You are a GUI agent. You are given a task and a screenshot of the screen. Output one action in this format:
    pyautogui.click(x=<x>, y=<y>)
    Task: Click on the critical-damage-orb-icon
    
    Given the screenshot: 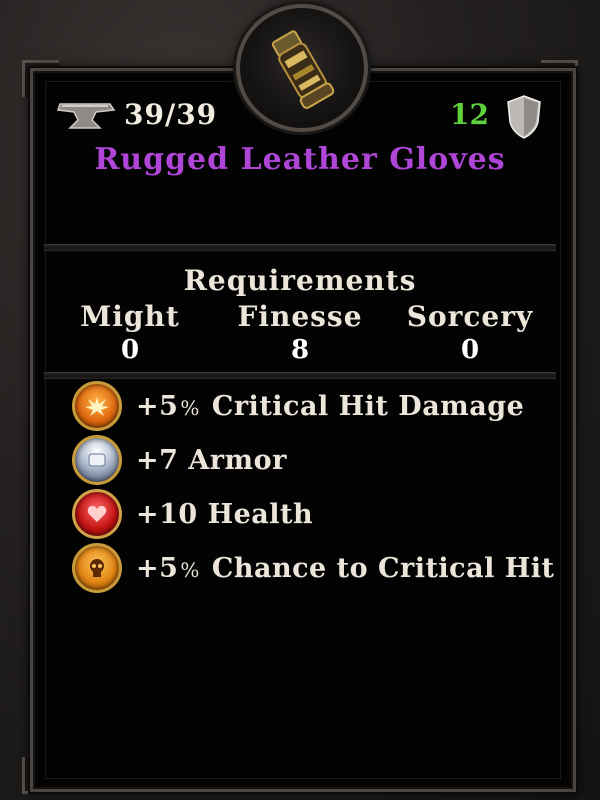 What is the action you would take?
    pyautogui.click(x=97, y=406)
    